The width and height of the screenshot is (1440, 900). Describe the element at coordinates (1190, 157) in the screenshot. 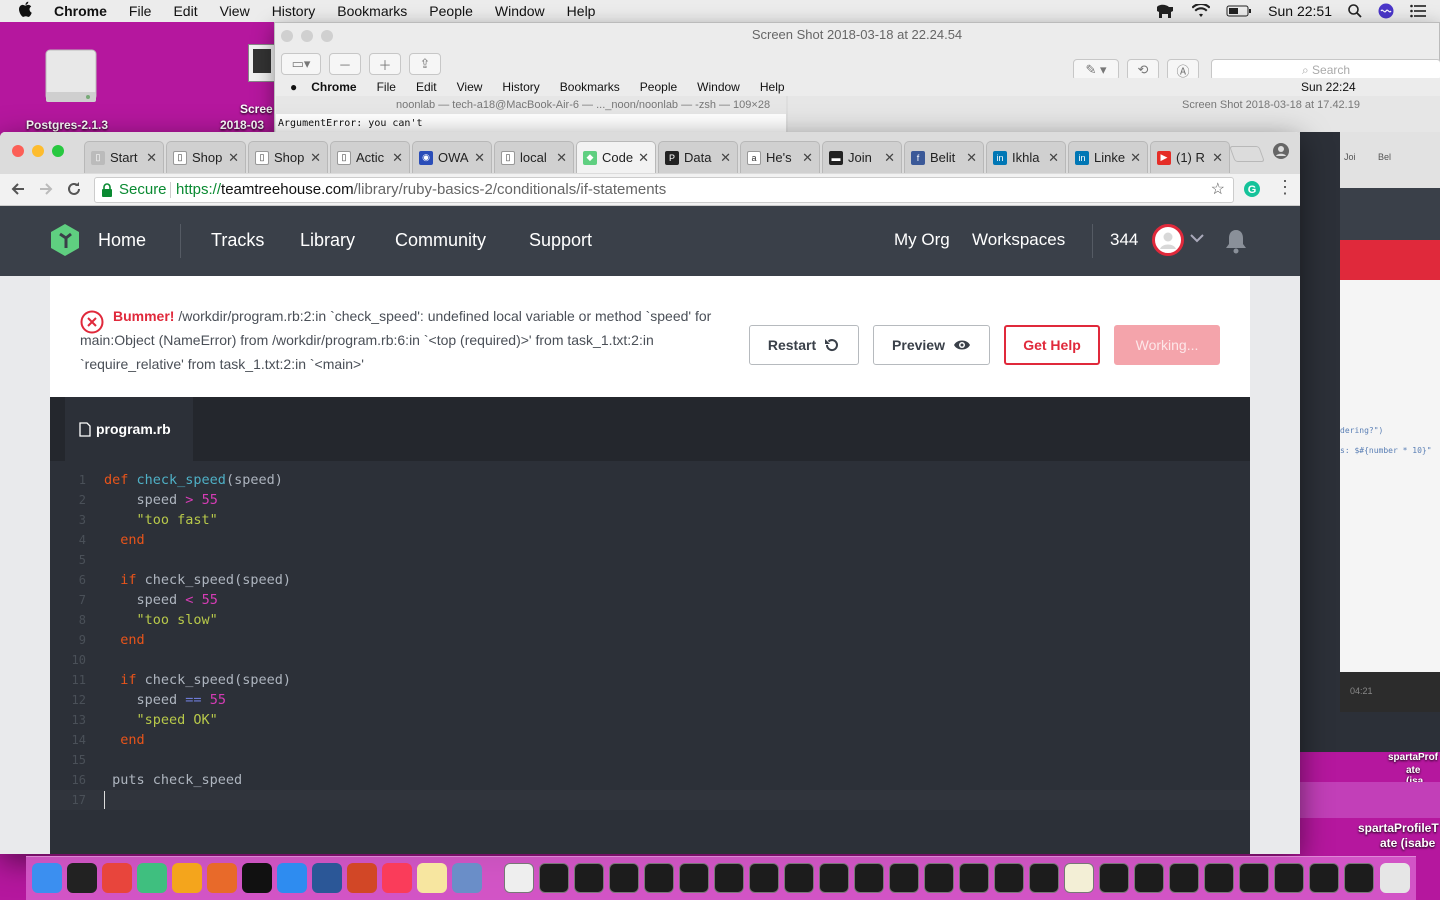

I see `browser-tab: ▶ (1) R ✕` at that location.